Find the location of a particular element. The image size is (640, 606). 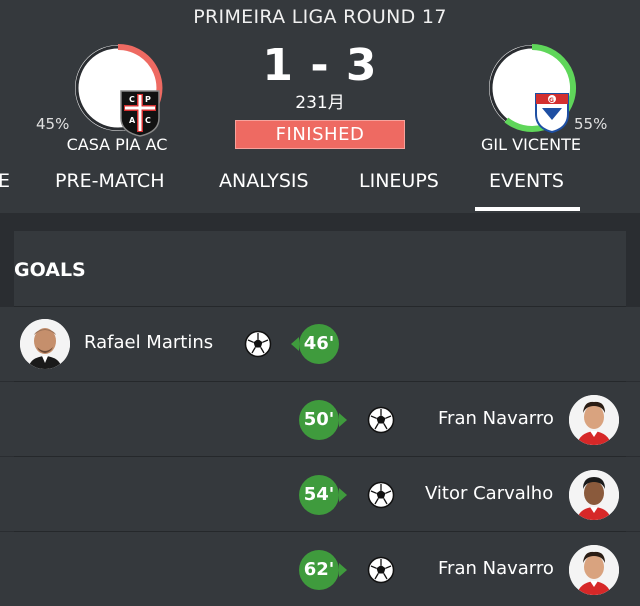

tab-lineups: LINEUPS is located at coordinates (399, 181).